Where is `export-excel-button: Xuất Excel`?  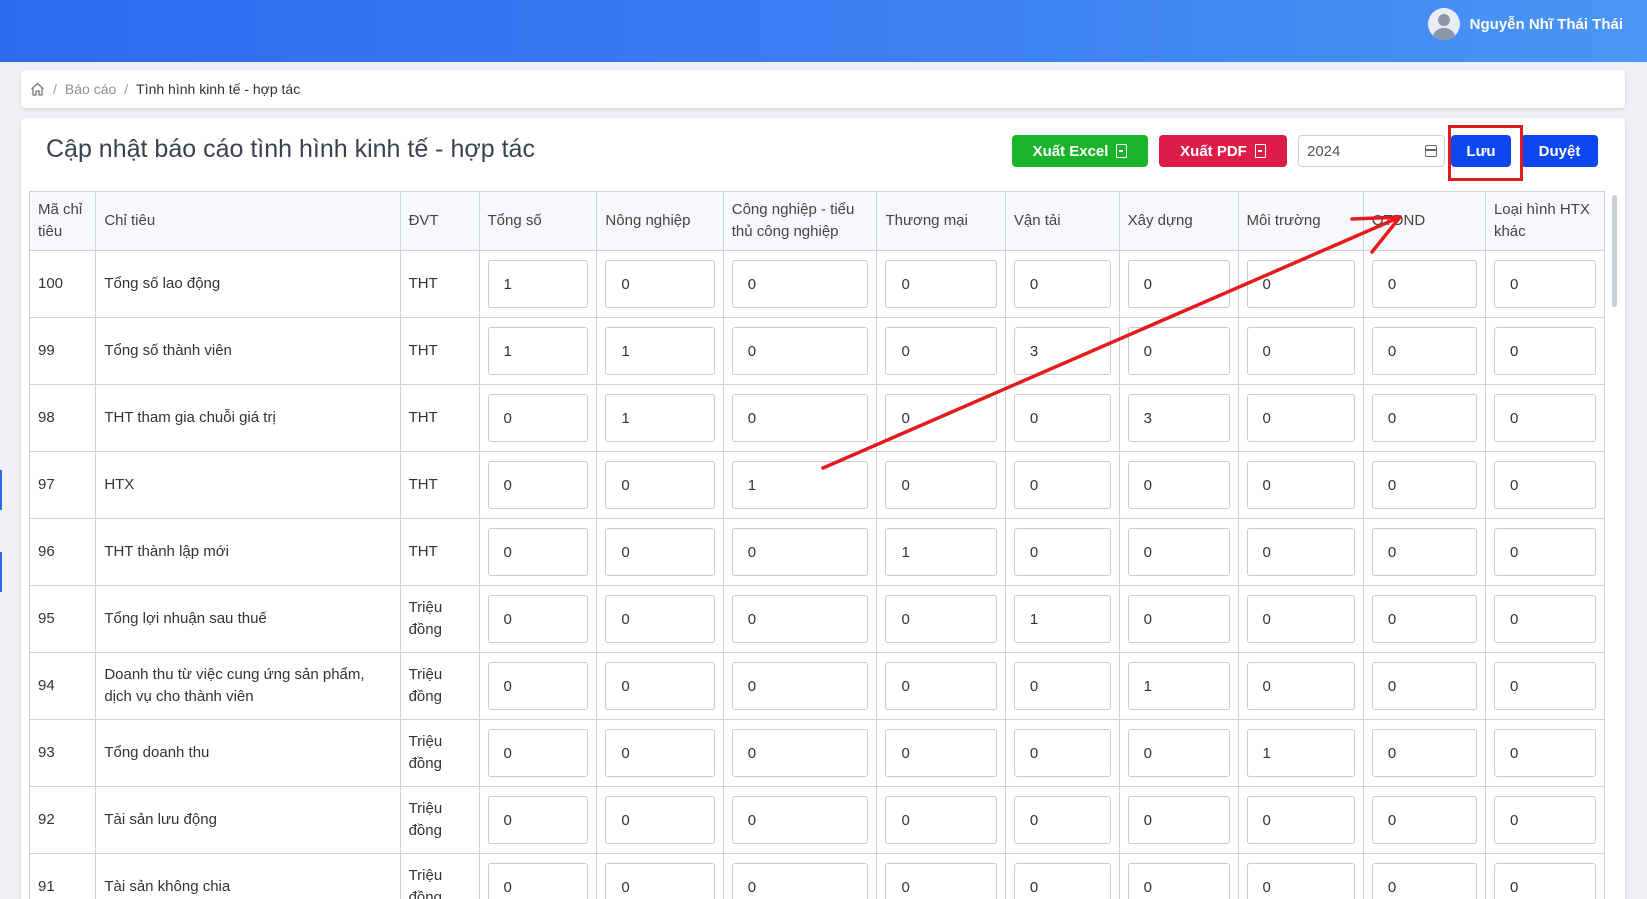 export-excel-button: Xuất Excel is located at coordinates (1080, 151).